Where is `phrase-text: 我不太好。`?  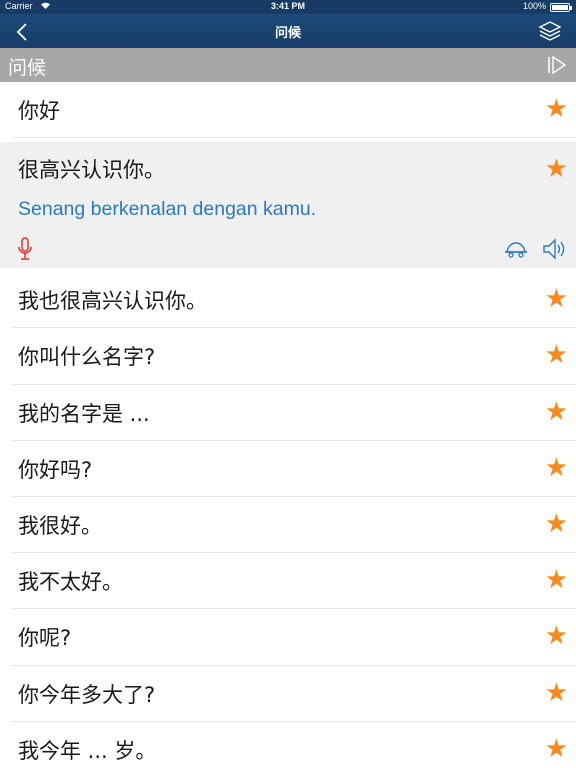
phrase-text: 我不太好。 is located at coordinates (70, 582).